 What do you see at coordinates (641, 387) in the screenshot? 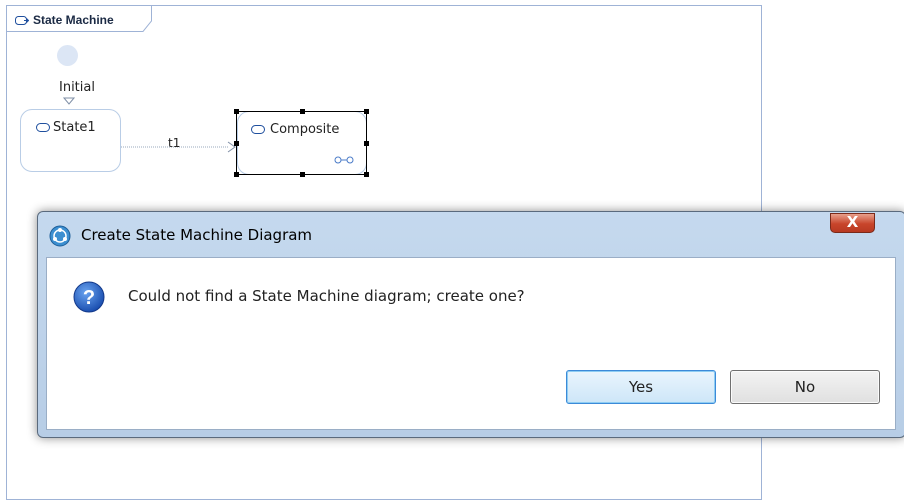
I see `yes-button: Yes` at bounding box center [641, 387].